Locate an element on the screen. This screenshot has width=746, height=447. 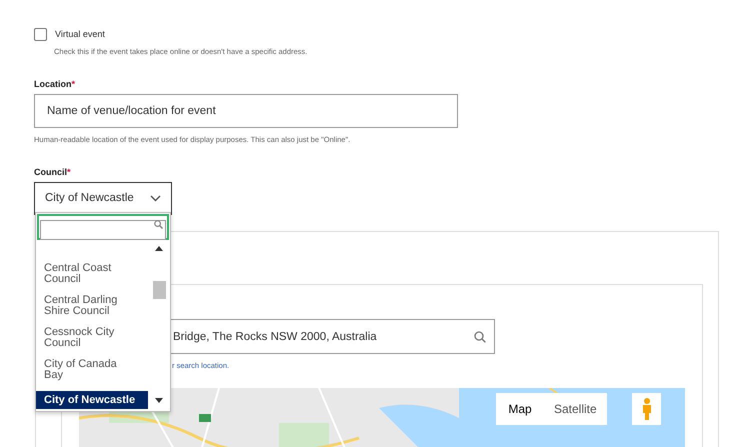
dropdown-option: Central Darling Shire Council is located at coordinates (92, 305).